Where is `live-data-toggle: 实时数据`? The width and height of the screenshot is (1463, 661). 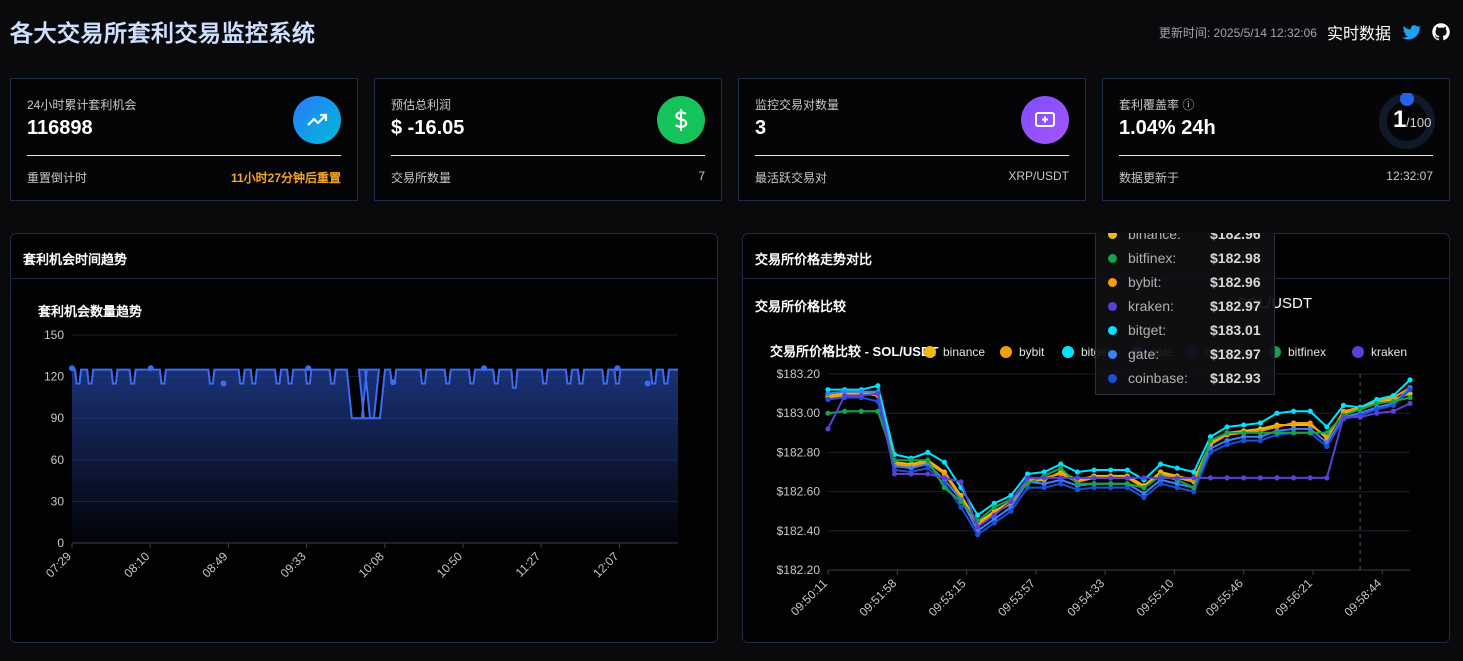 live-data-toggle: 实时数据 is located at coordinates (1359, 32).